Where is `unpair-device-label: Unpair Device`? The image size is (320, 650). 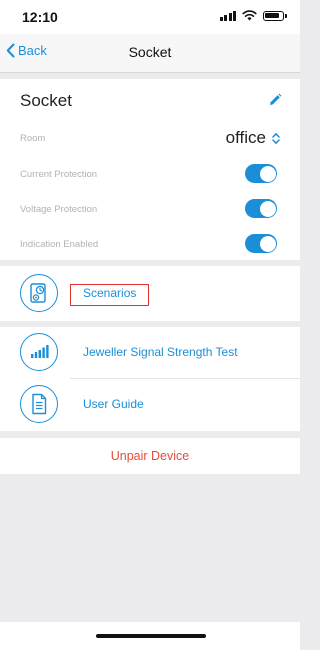
unpair-device-label: Unpair Device is located at coordinates (150, 456).